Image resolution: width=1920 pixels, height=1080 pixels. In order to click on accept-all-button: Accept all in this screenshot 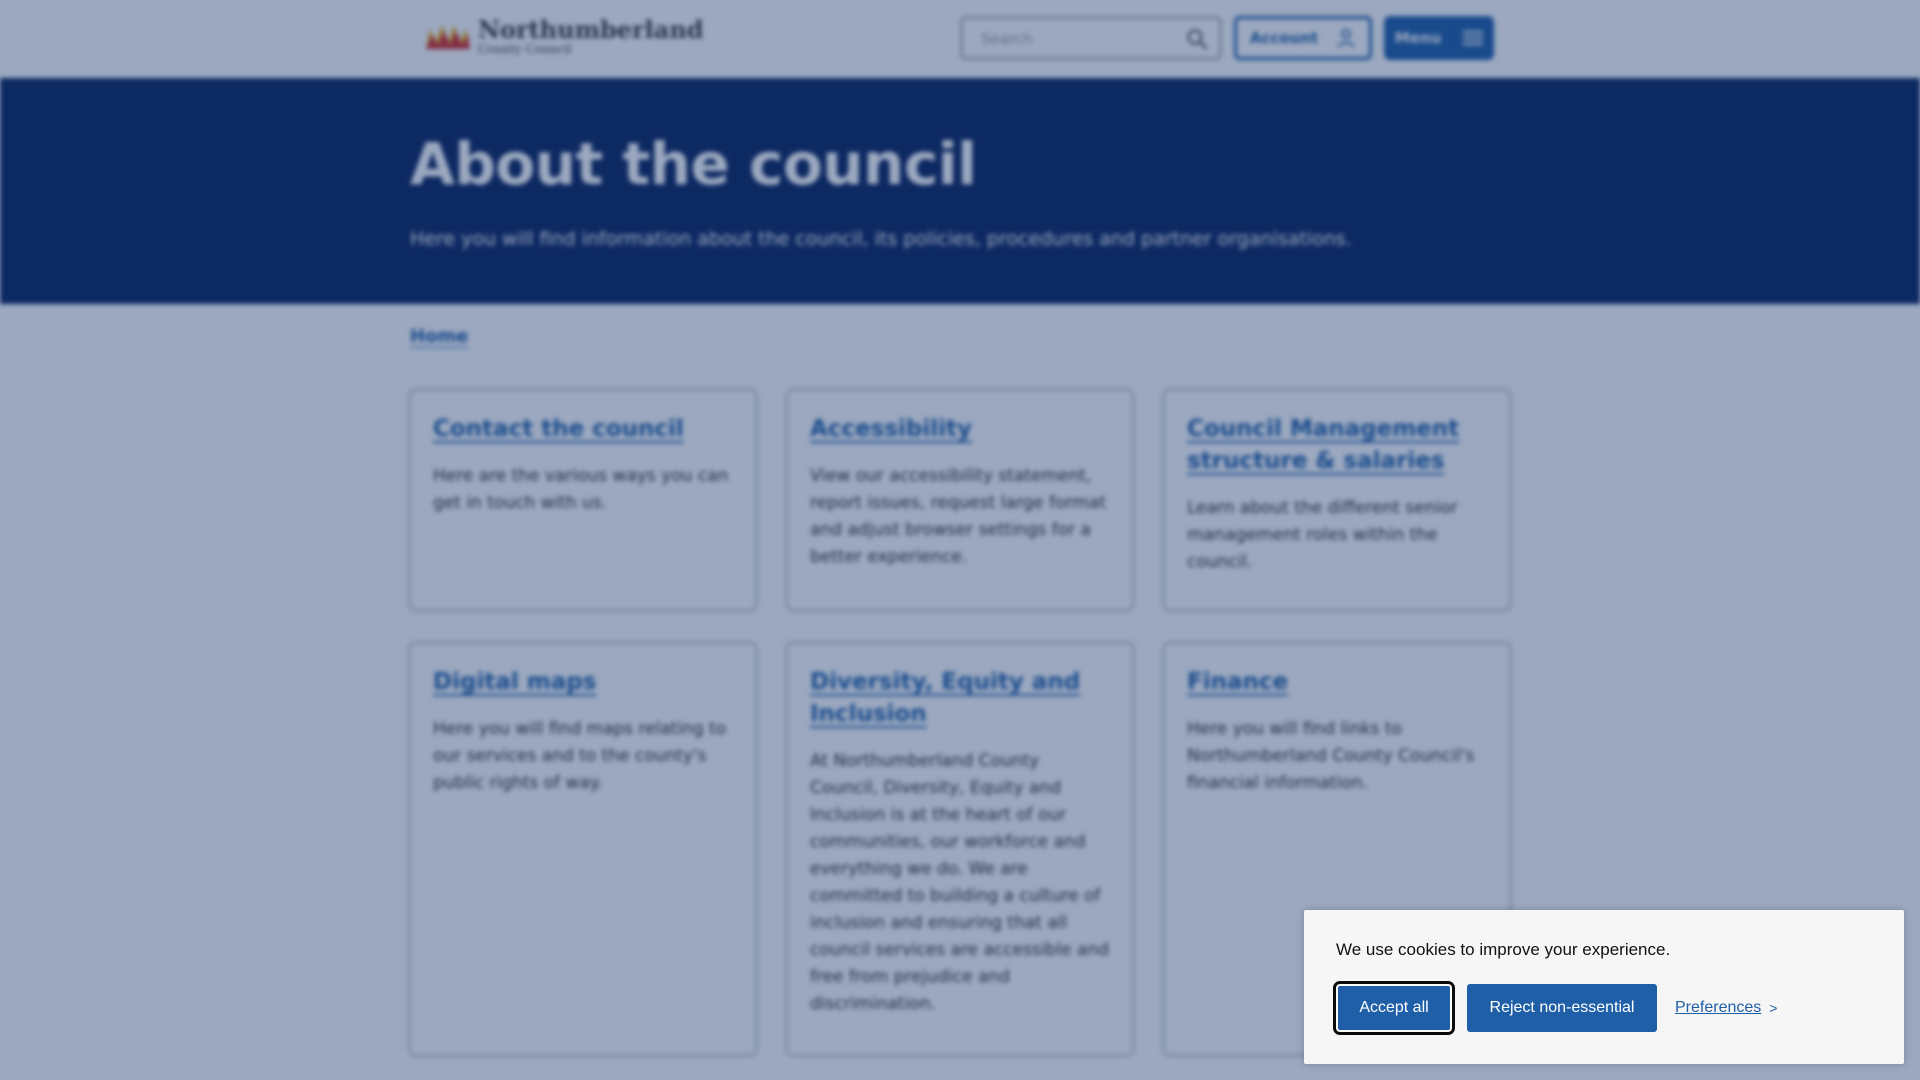, I will do `click(1394, 1008)`.